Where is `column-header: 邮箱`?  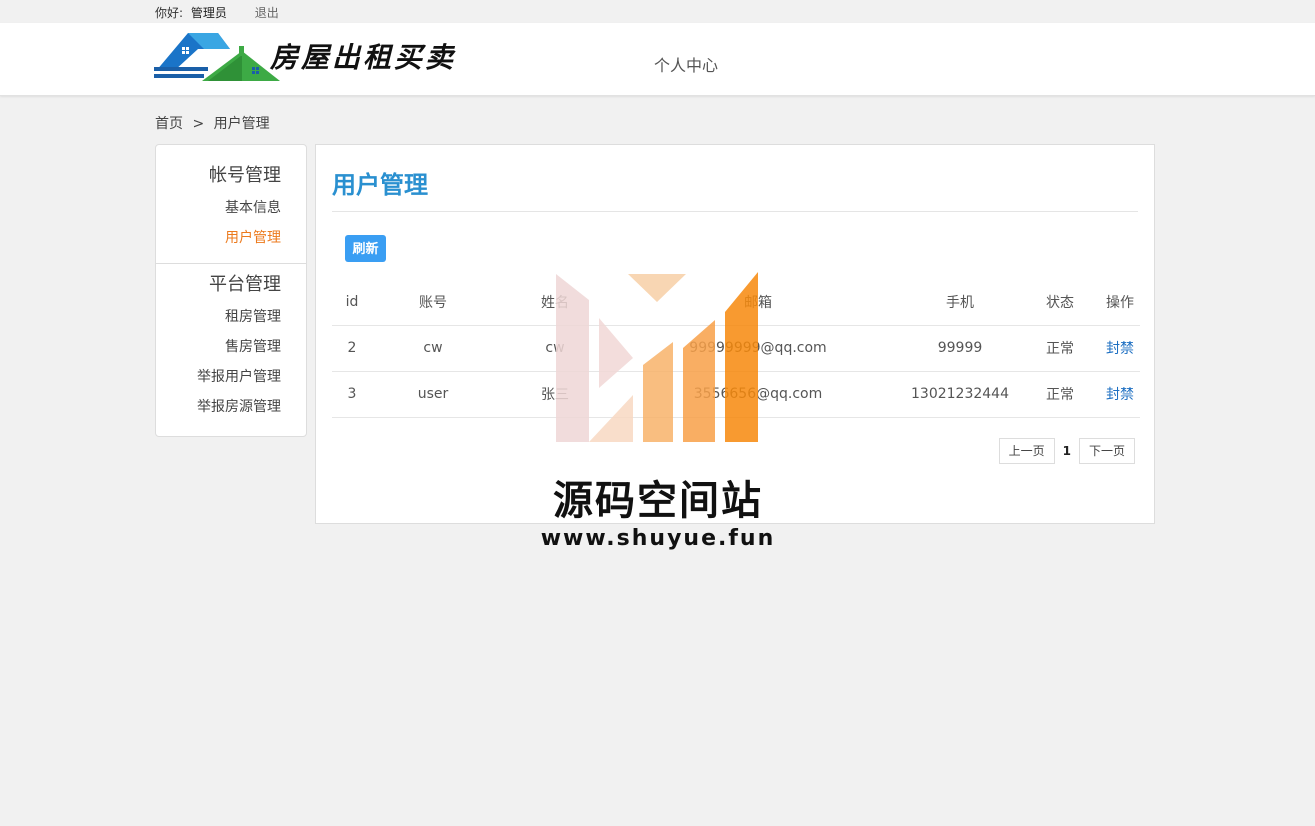 column-header: 邮箱 is located at coordinates (758, 302).